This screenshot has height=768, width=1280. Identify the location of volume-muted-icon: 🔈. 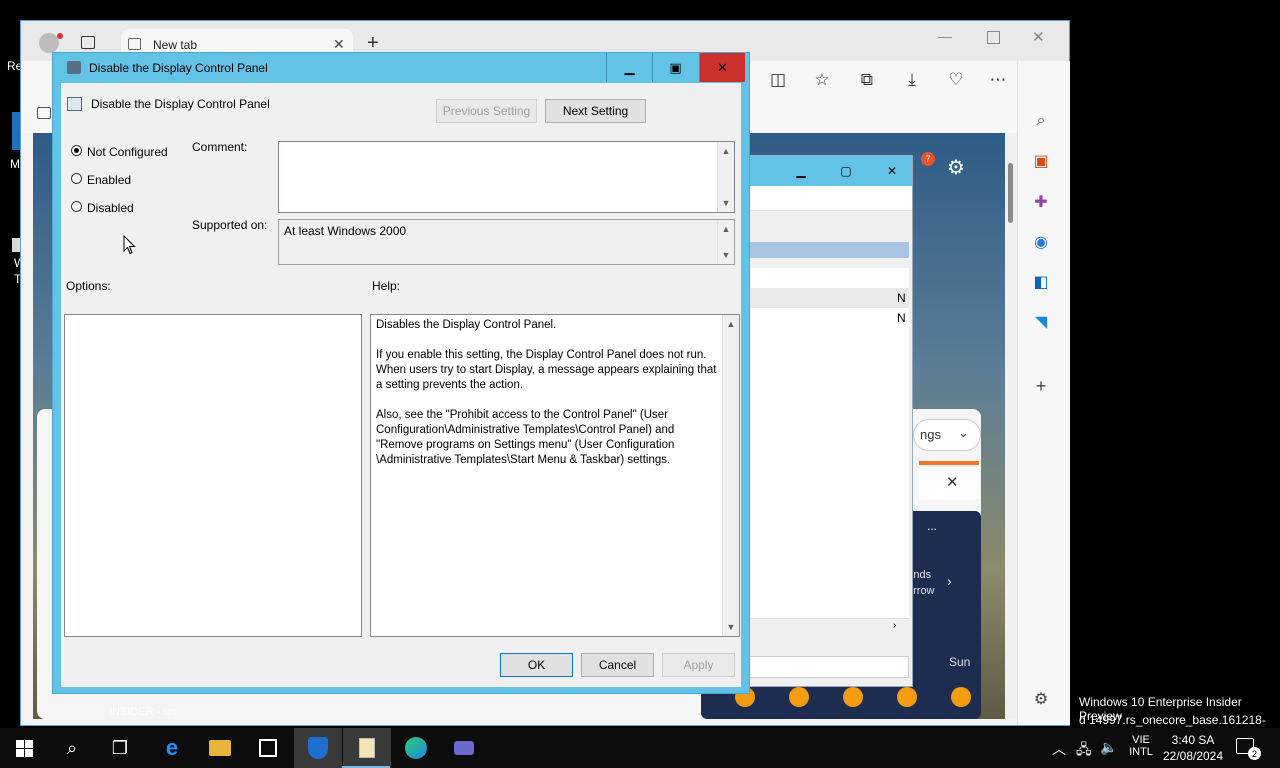
(1108, 747).